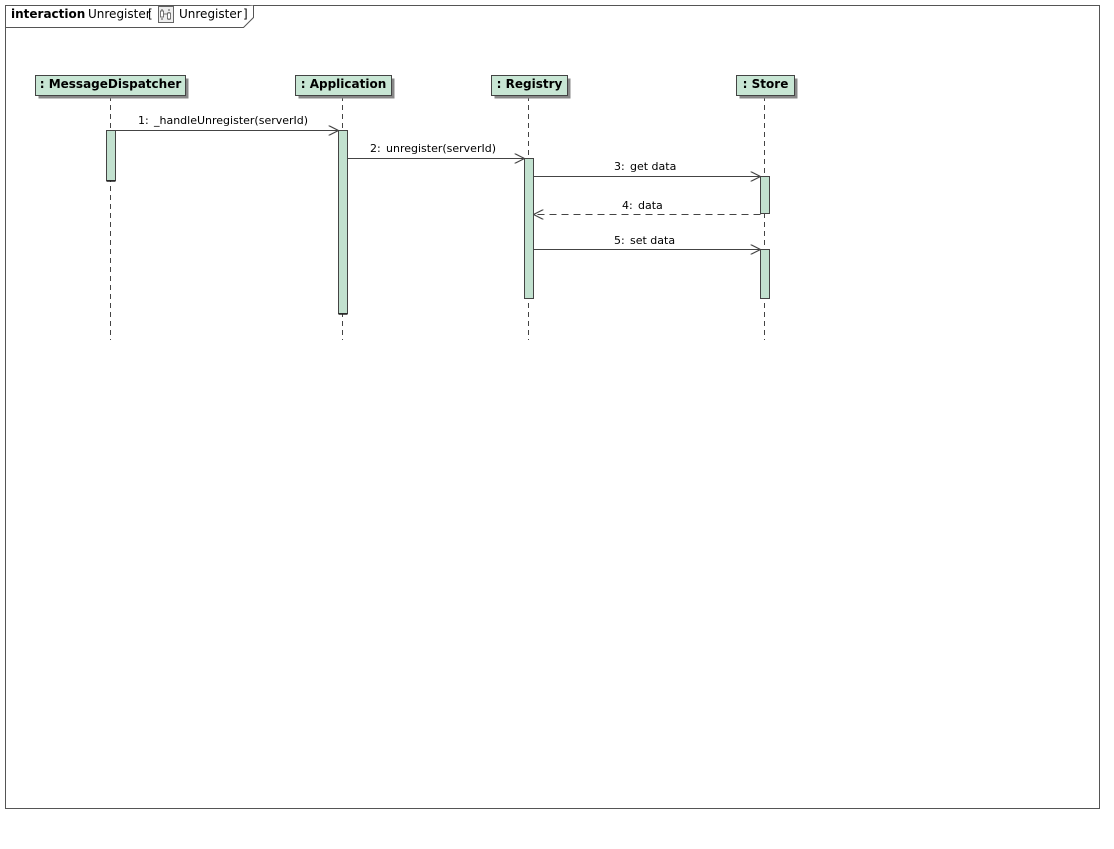  I want to click on message-text: data, so click(650, 205).